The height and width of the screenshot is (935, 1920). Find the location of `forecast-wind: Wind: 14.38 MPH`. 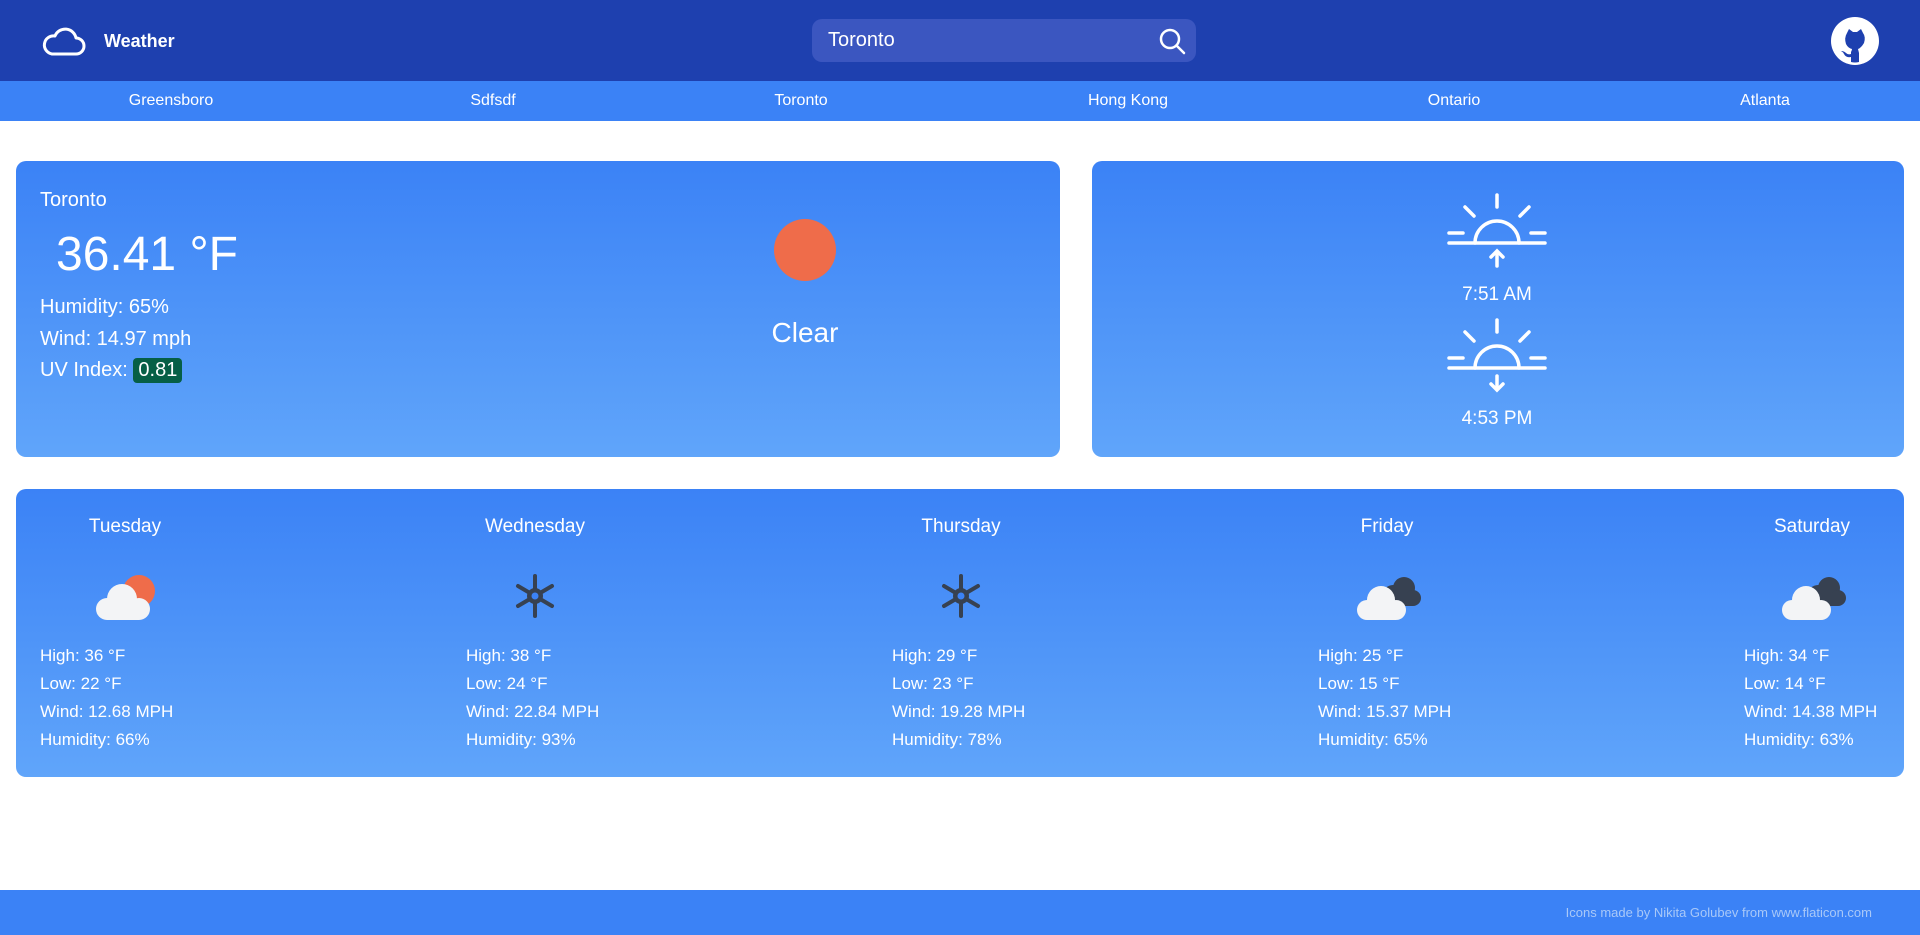

forecast-wind: Wind: 14.38 MPH is located at coordinates (1811, 711).